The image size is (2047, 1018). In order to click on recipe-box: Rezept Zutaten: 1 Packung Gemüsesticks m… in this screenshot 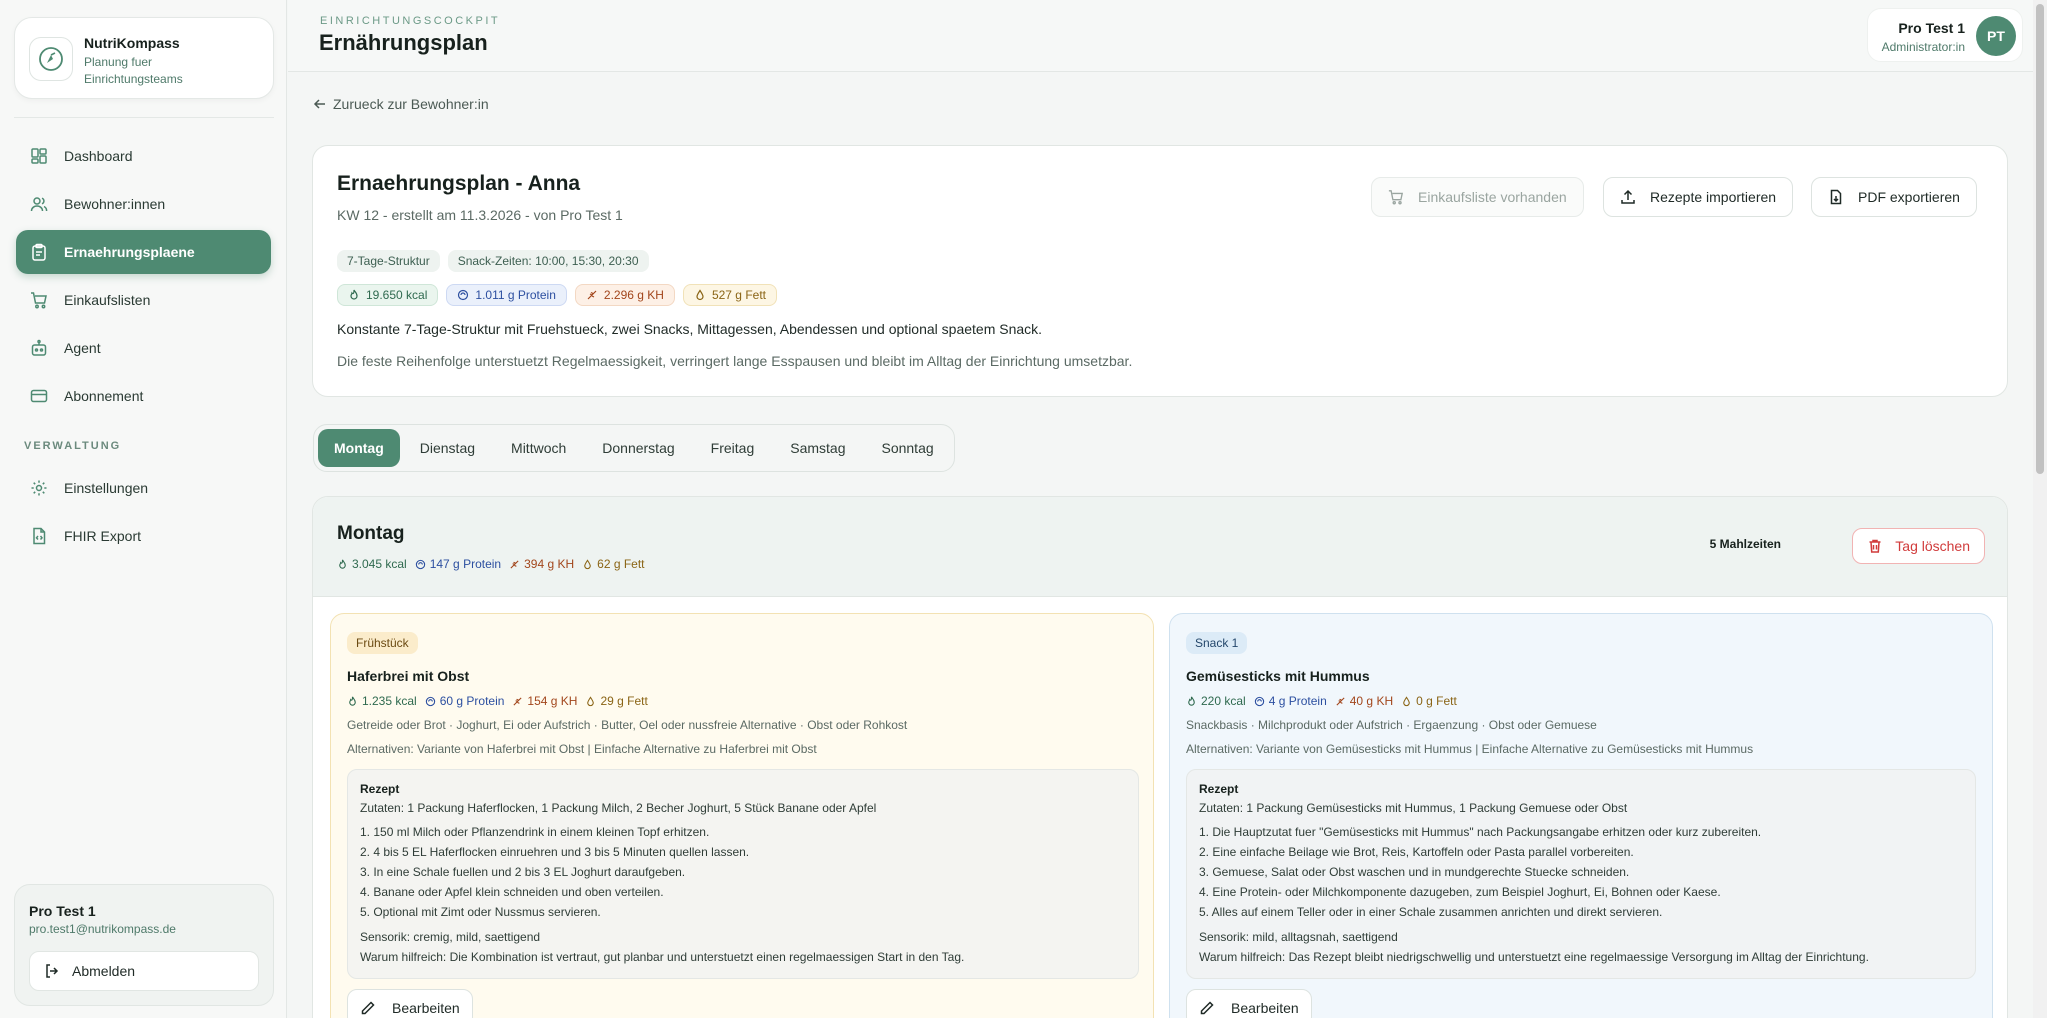, I will do `click(1581, 874)`.